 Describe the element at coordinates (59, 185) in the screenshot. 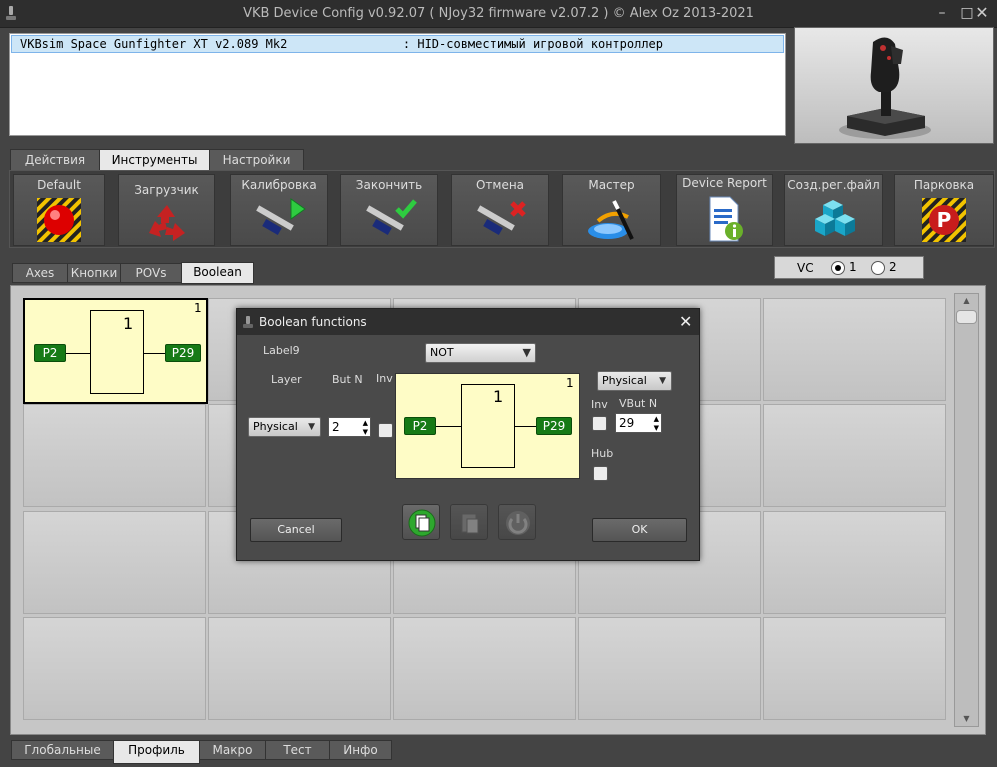

I see `default-button-label: Default` at that location.